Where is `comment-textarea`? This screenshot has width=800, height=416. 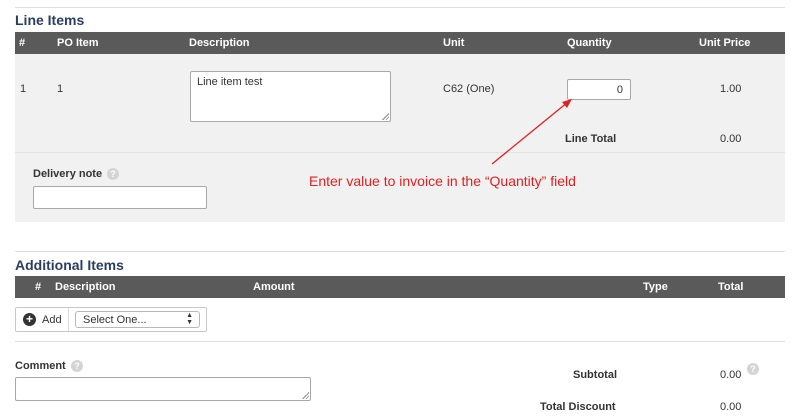 comment-textarea is located at coordinates (163, 389).